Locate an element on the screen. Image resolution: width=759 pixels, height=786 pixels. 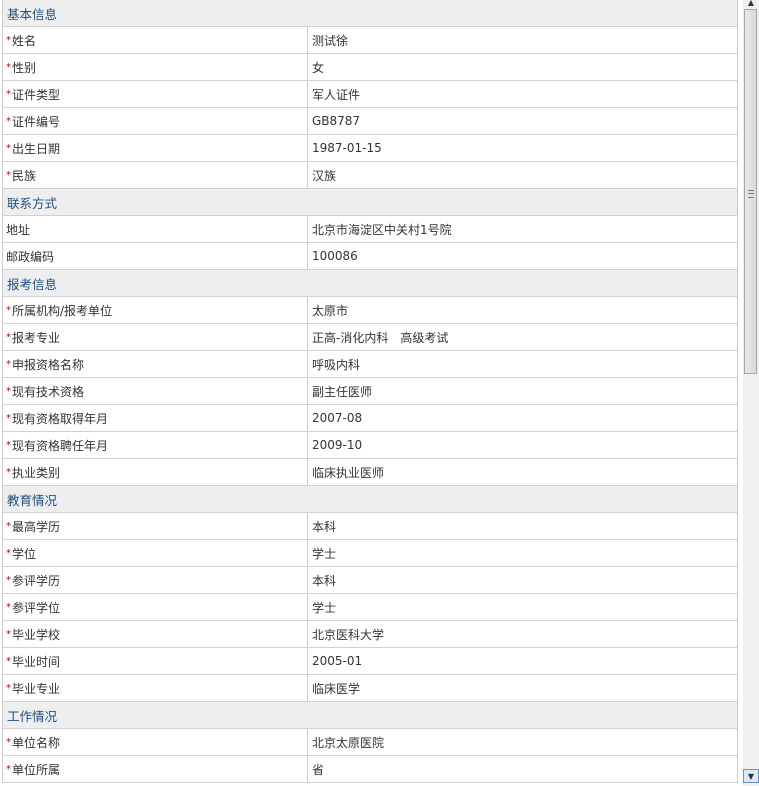
field-value: 100086 is located at coordinates (335, 256).